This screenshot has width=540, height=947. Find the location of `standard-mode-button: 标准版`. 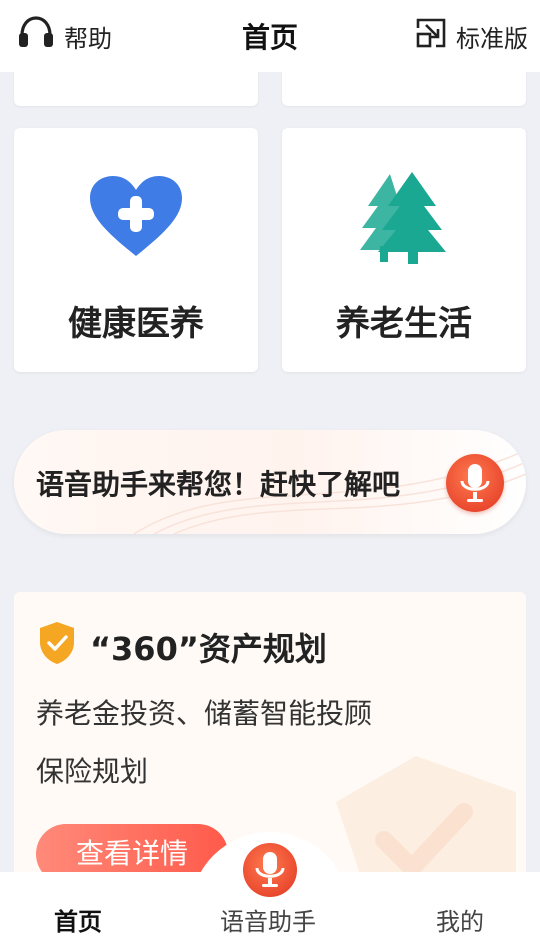

standard-mode-button: 标准版 is located at coordinates (471, 36).